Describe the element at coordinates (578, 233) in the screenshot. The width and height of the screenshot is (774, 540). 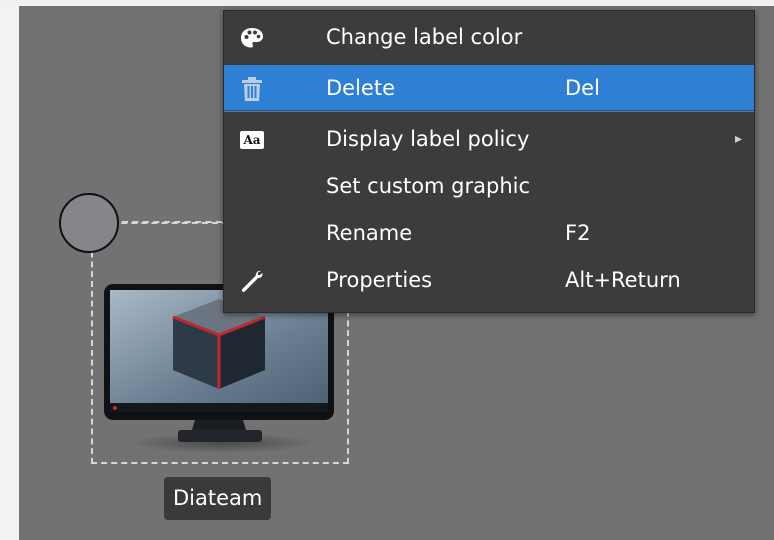
I see `menu-item-shortcut: F2` at that location.